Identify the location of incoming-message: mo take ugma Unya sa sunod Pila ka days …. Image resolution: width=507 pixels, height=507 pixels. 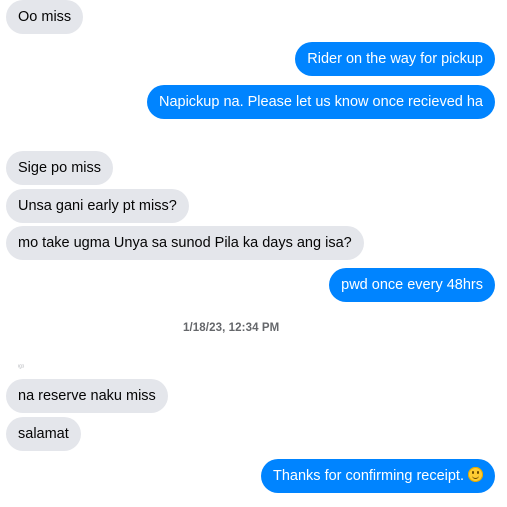
(185, 243).